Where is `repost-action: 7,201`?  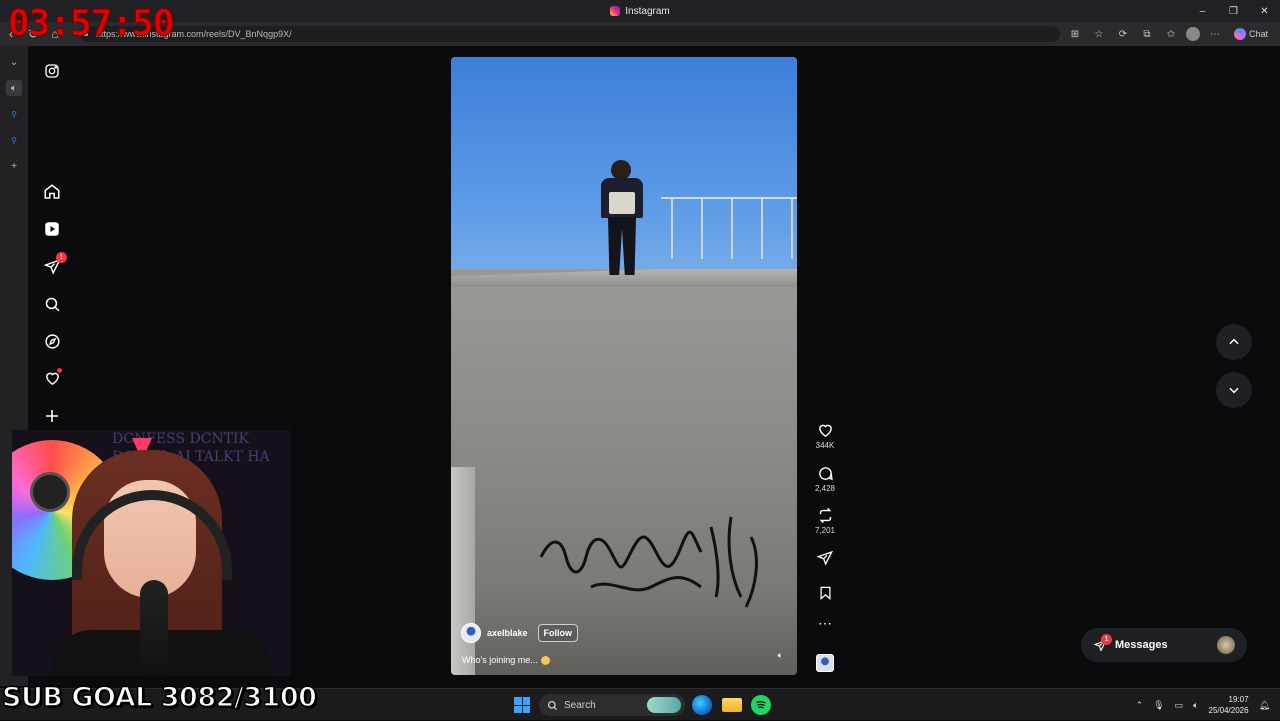
repost-action: 7,201 is located at coordinates (825, 521).